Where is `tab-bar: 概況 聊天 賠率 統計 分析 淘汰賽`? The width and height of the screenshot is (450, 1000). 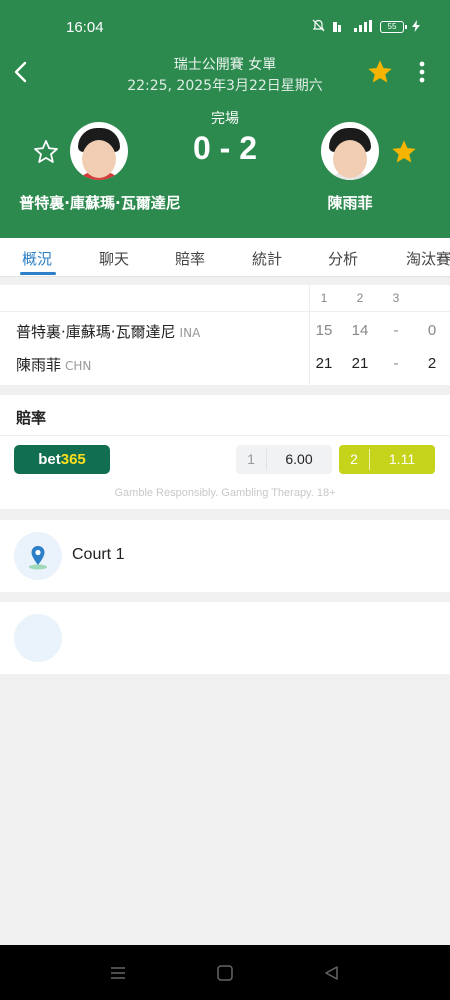 tab-bar: 概況 聊天 賠率 統計 分析 淘汰賽 is located at coordinates (225, 257).